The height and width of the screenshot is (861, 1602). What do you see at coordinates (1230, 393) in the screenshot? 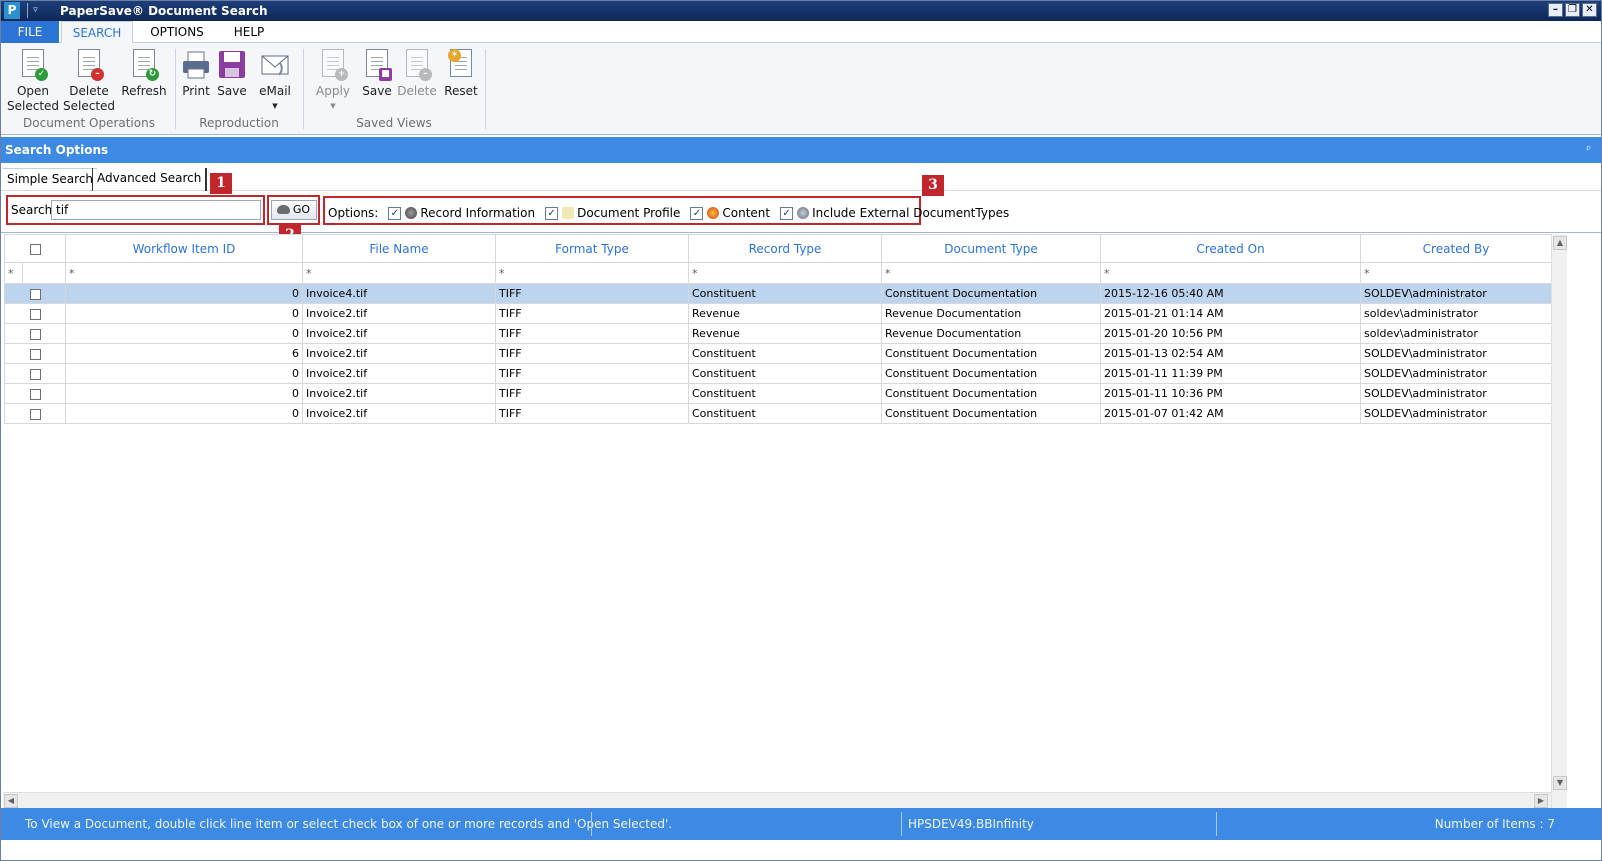
I see `created-on-cell: 2015-01-11 10:36 PM` at bounding box center [1230, 393].